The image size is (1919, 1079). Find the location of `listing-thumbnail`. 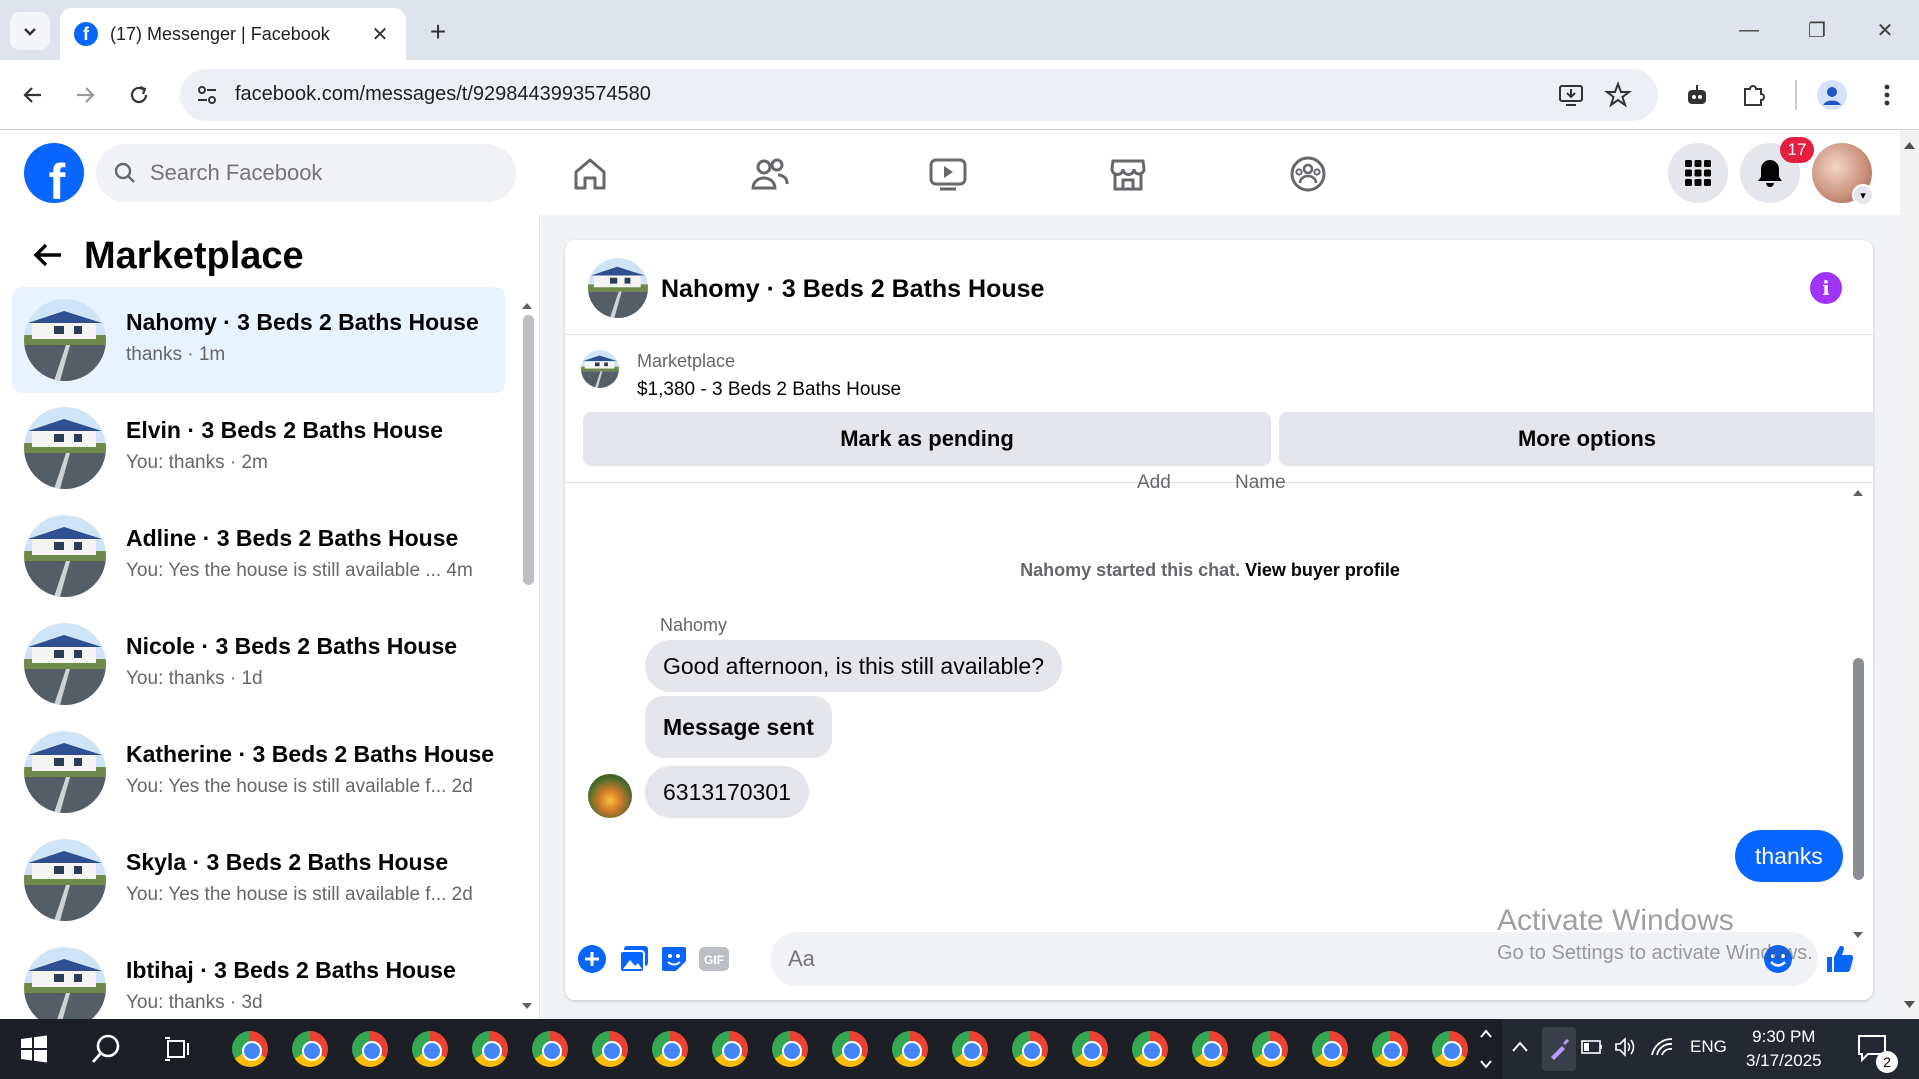

listing-thumbnail is located at coordinates (600, 369).